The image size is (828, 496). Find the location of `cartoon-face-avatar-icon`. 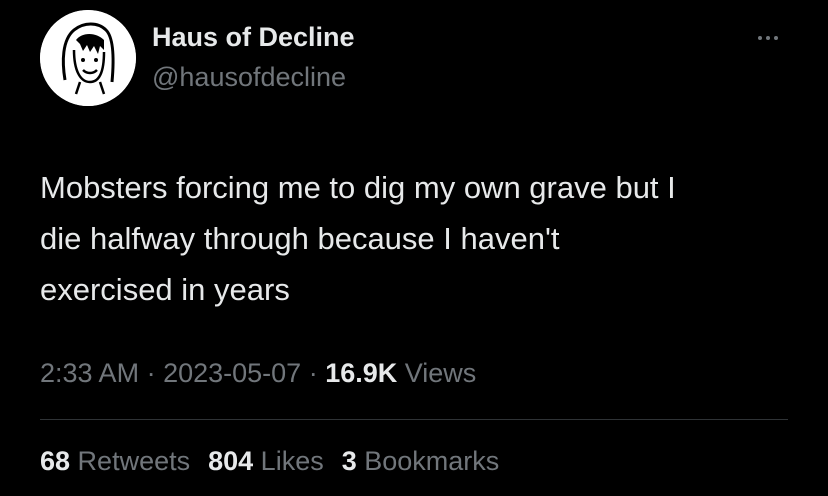

cartoon-face-avatar-icon is located at coordinates (88, 58).